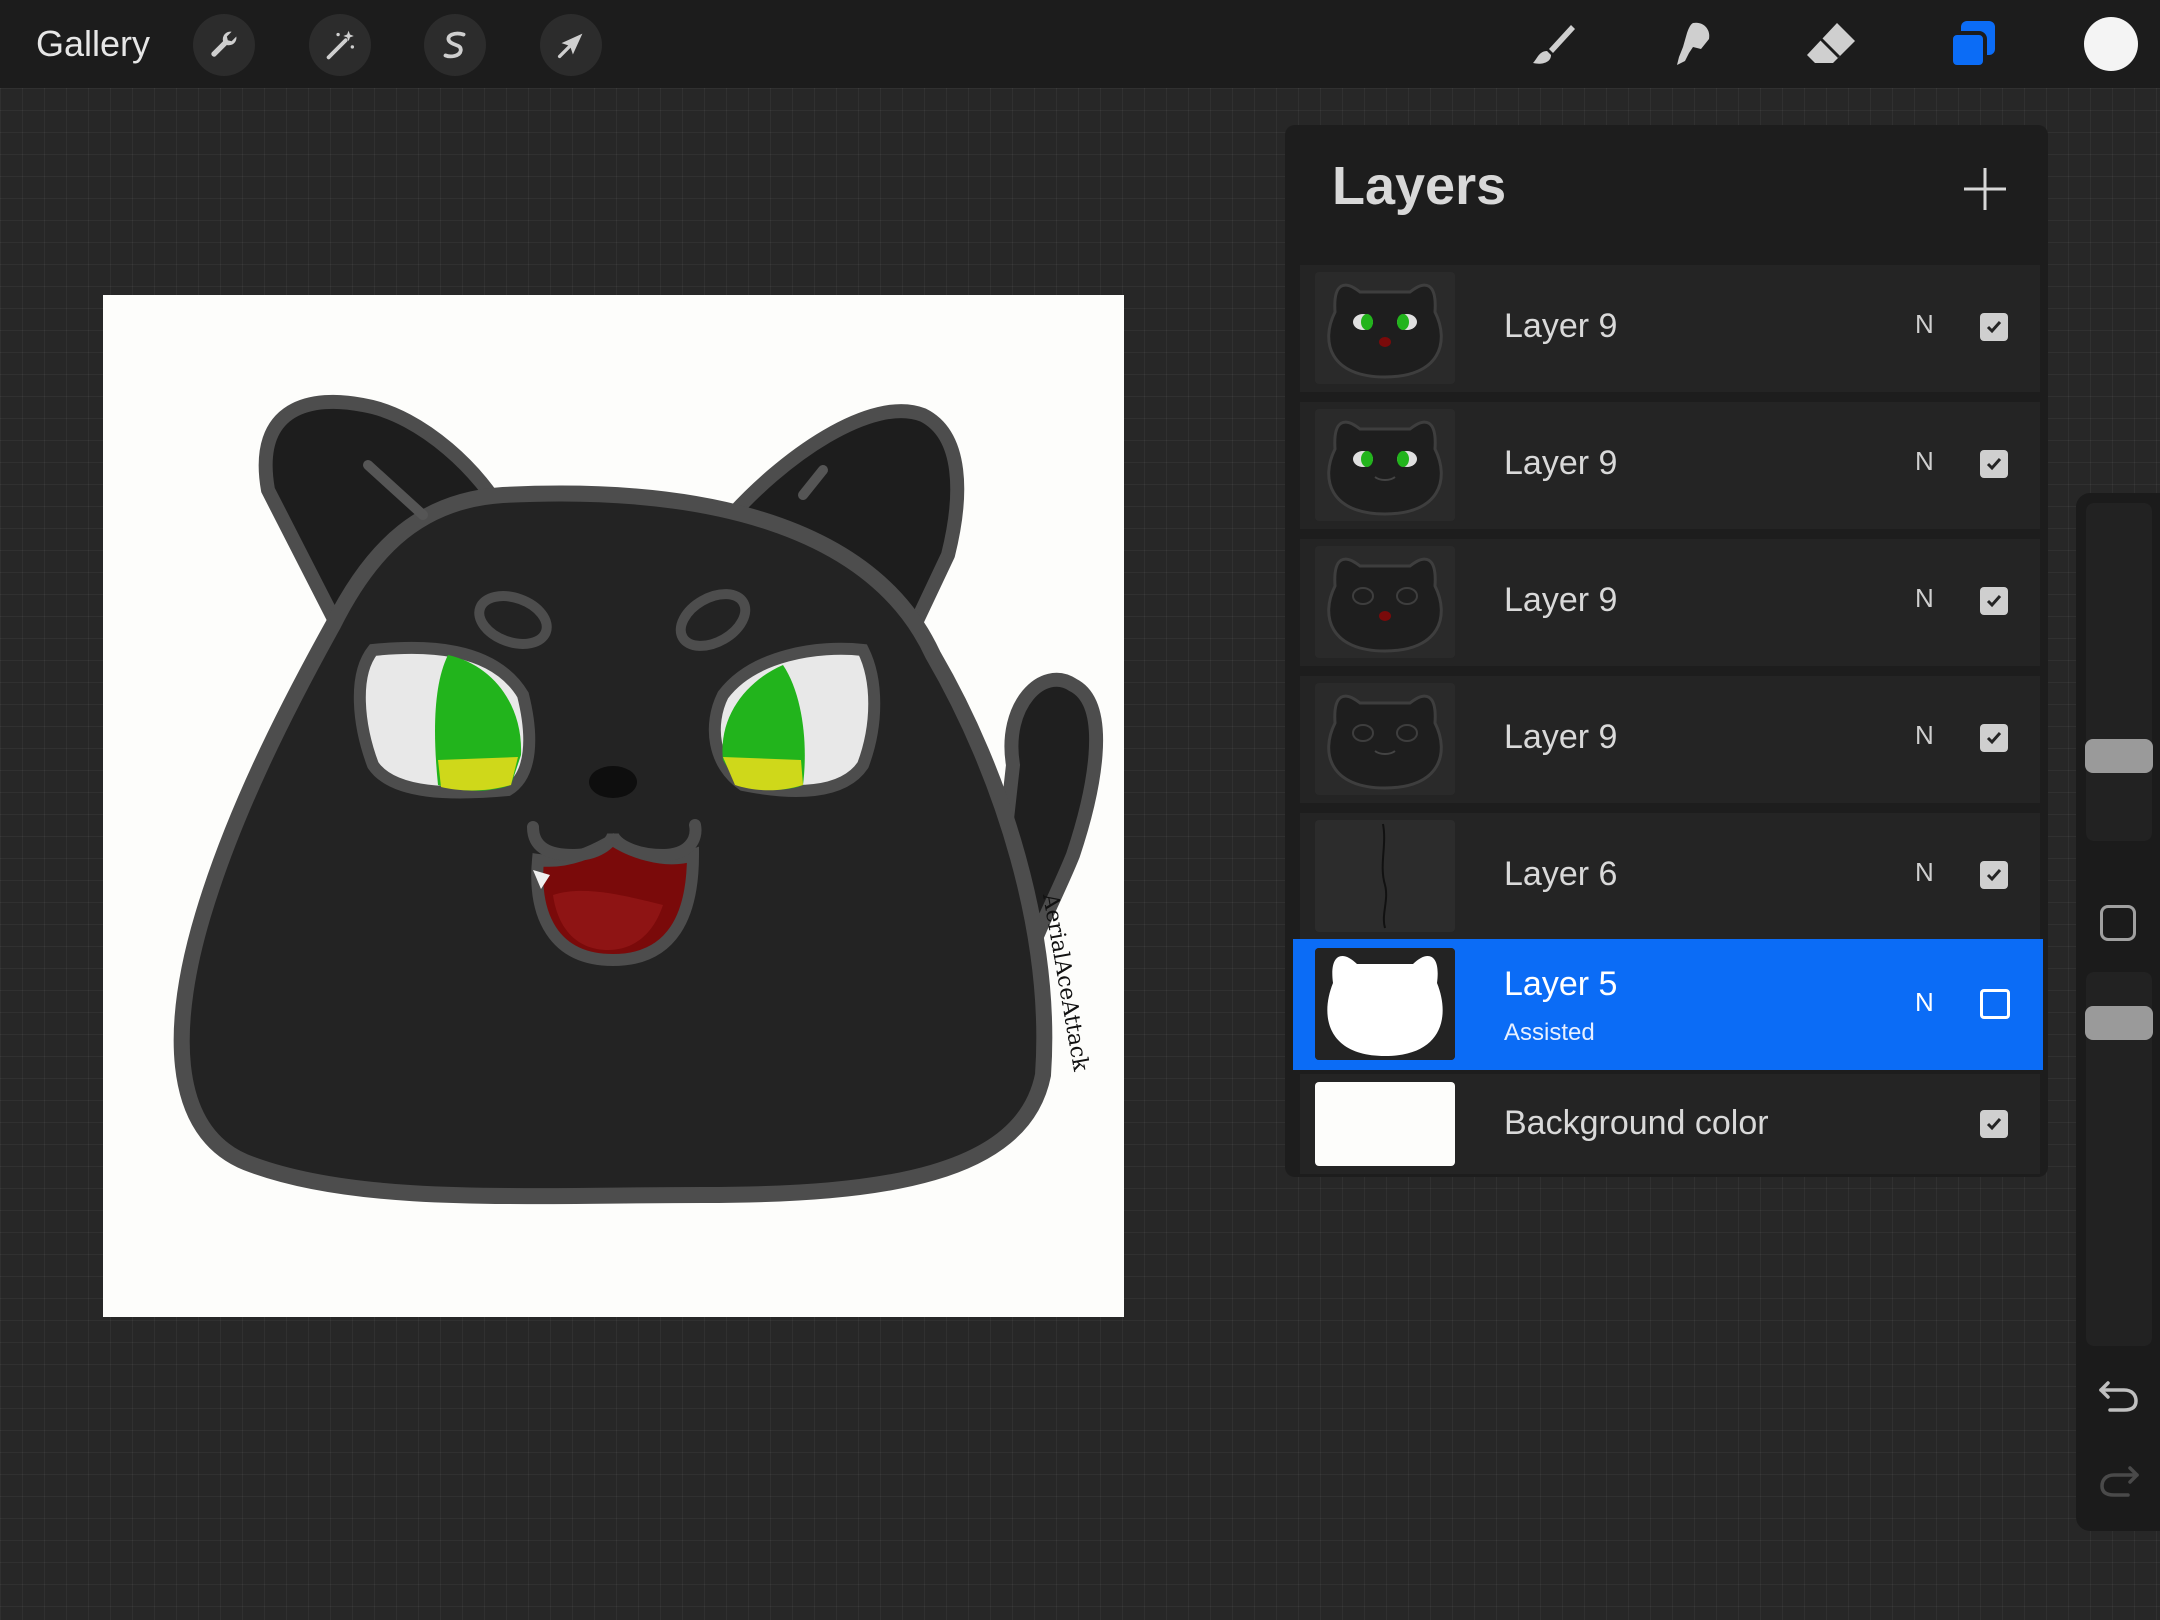  Describe the element at coordinates (1385, 1124) in the screenshot. I see `background-thumbnail` at that location.